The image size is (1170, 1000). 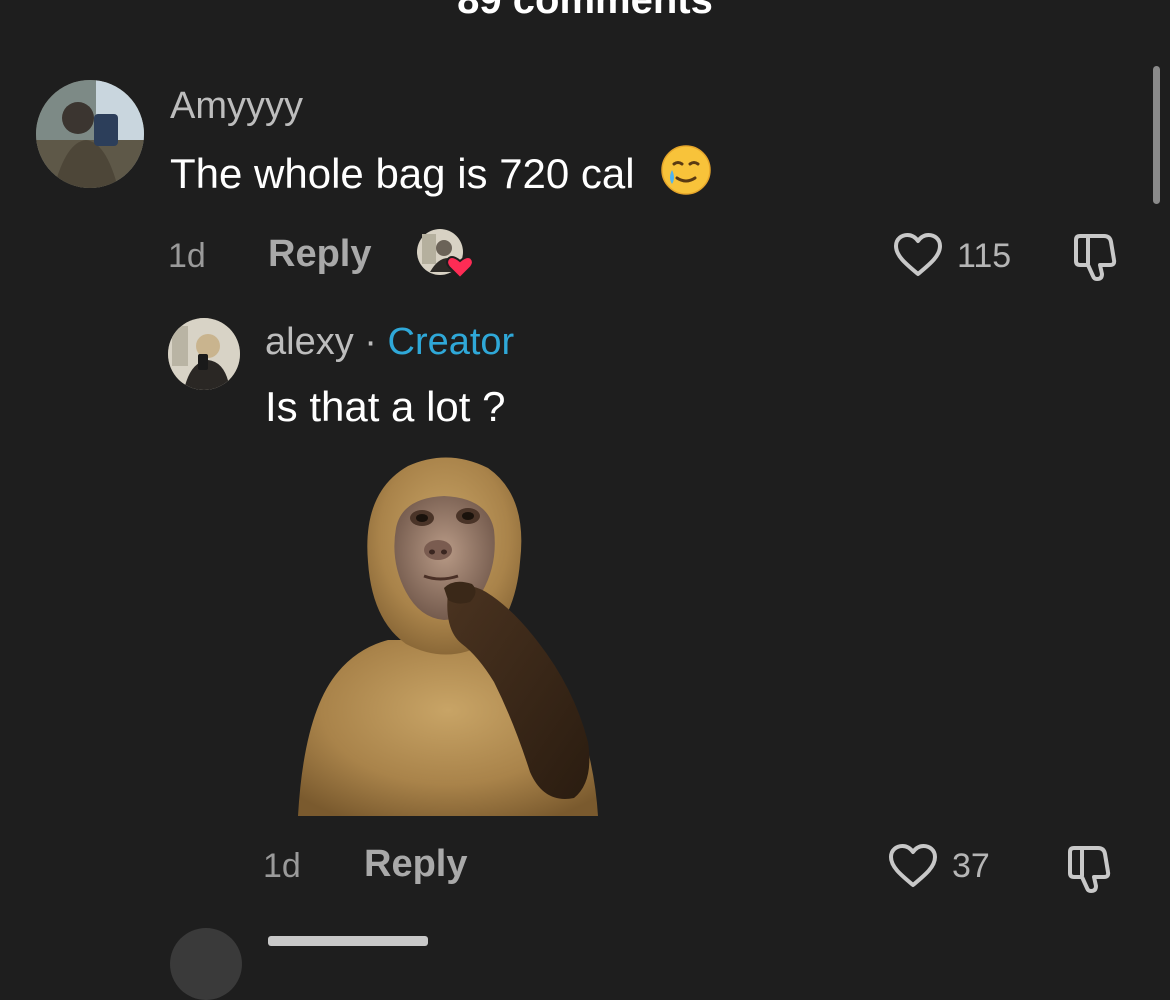 I want to click on crying-smile-emoji, so click(x=686, y=175).